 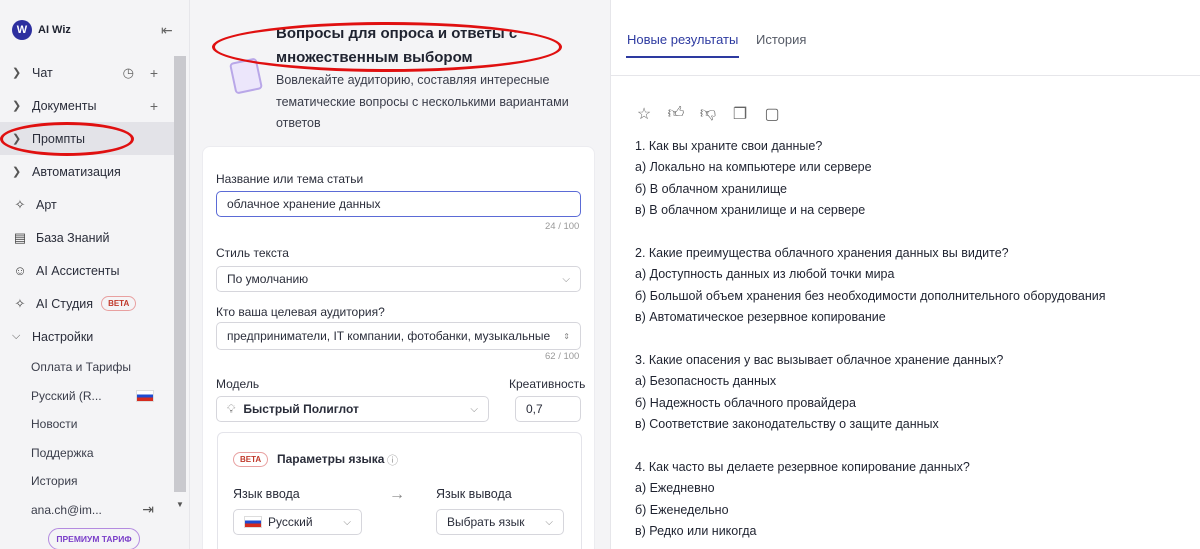 What do you see at coordinates (268, 279) in the screenshot?
I see `style-select-value: По умолчанию` at bounding box center [268, 279].